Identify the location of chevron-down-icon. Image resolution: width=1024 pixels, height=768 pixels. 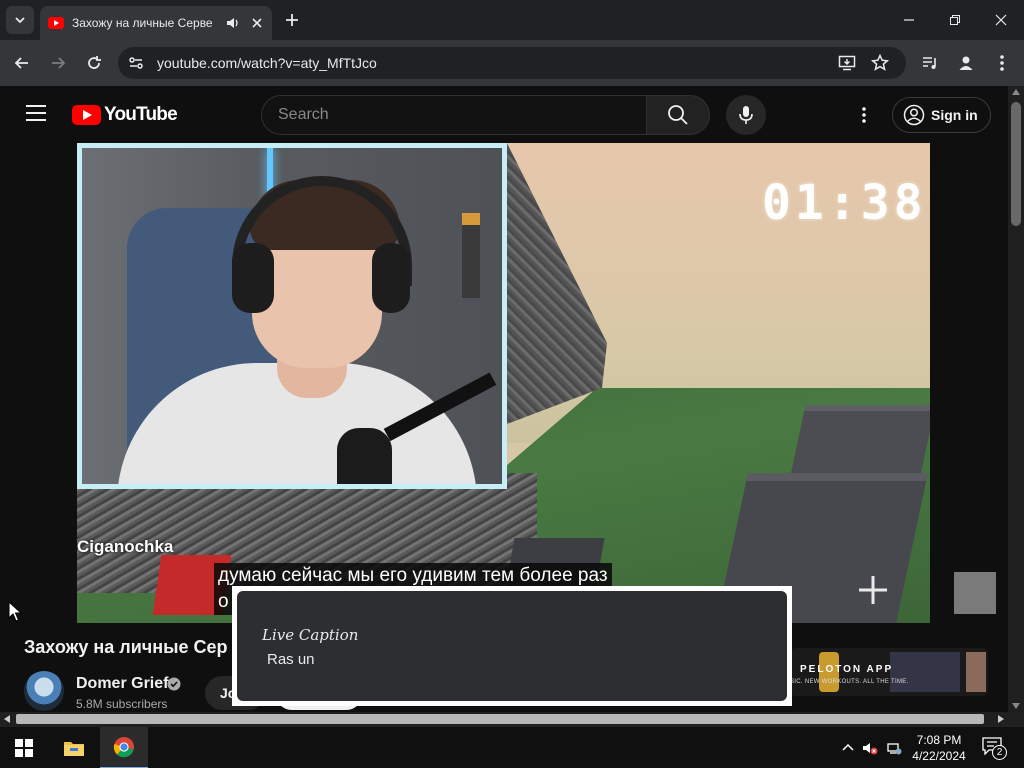
(20, 20).